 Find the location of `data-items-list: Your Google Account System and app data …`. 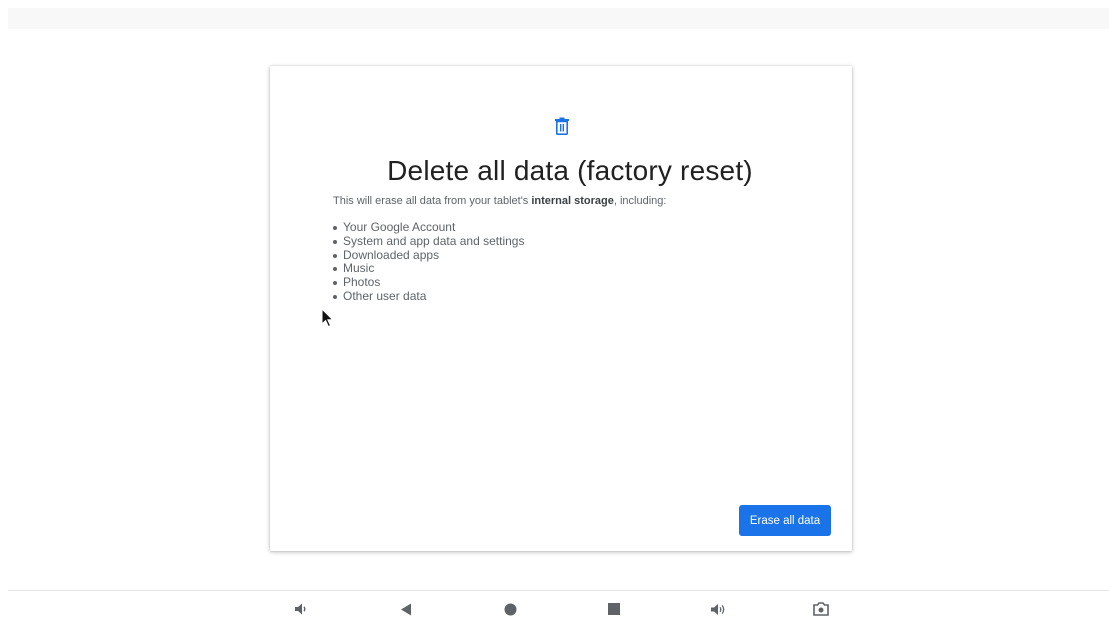

data-items-list: Your Google Account System and app data … is located at coordinates (429, 262).